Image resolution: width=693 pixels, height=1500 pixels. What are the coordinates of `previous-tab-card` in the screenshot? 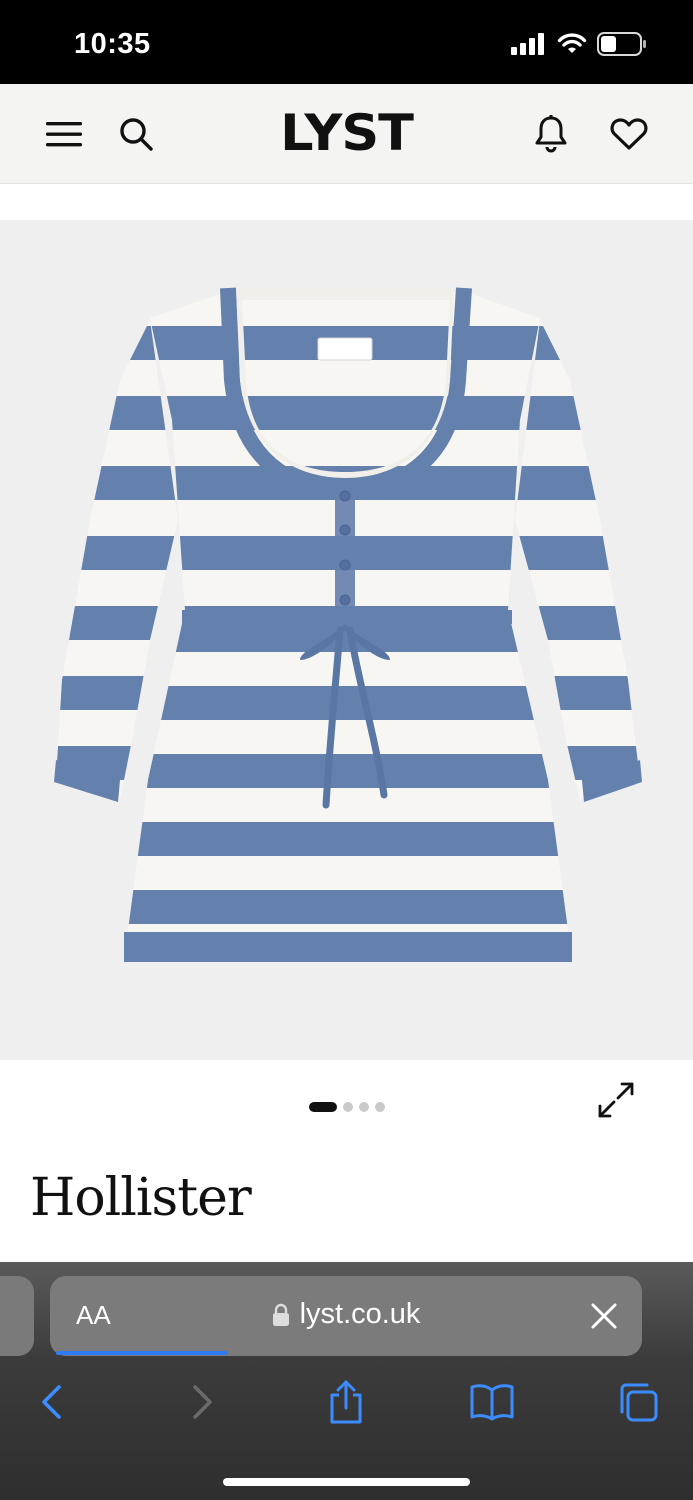 It's located at (17, 1316).